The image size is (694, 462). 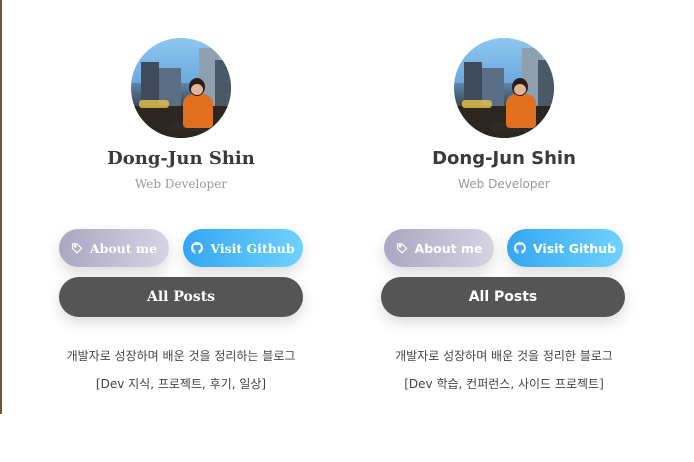 I want to click on blog-description: 개발자로 성장하며 배운 것을 정리한 블로그, so click(x=504, y=356).